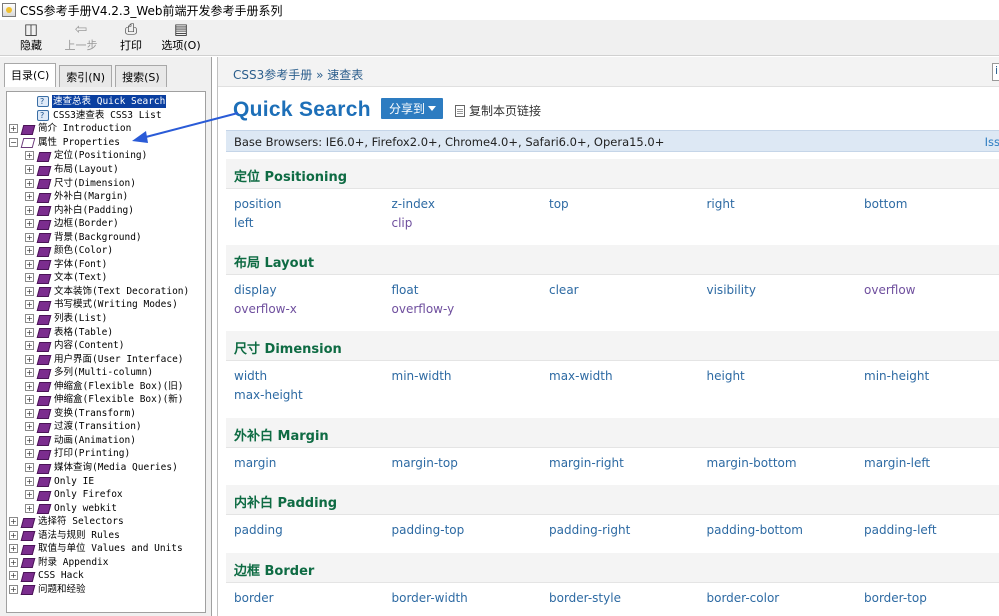 Image resolution: width=999 pixels, height=616 pixels. I want to click on tree-item: + 内补白(Padding), so click(106, 210).